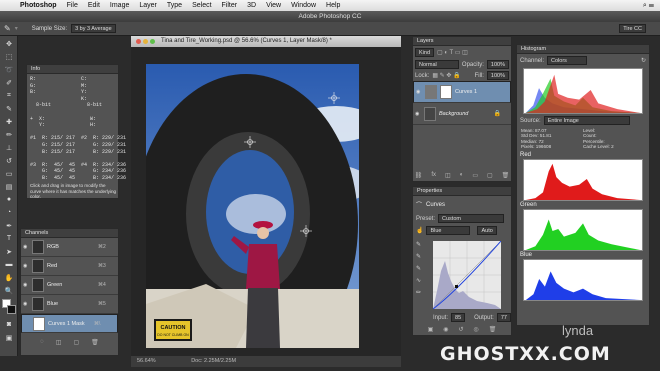 The width and height of the screenshot is (660, 371). What do you see at coordinates (231, 5) in the screenshot?
I see `menu-filter: Filter` at bounding box center [231, 5].